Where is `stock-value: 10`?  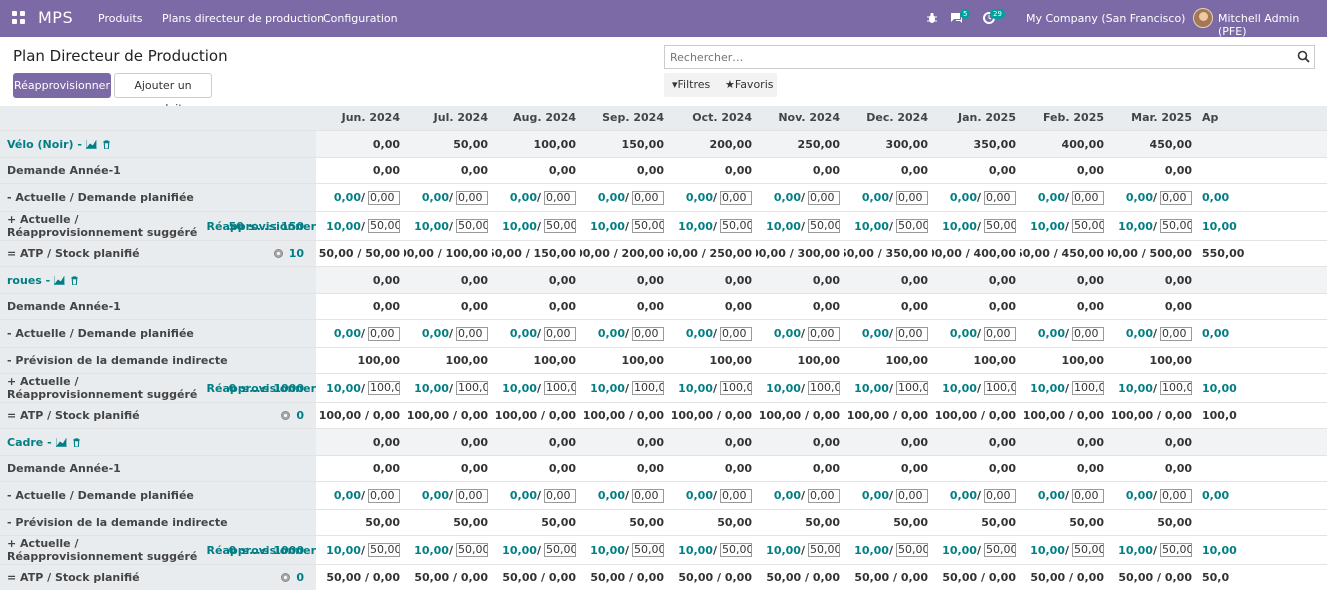
stock-value: 10 is located at coordinates (296, 253).